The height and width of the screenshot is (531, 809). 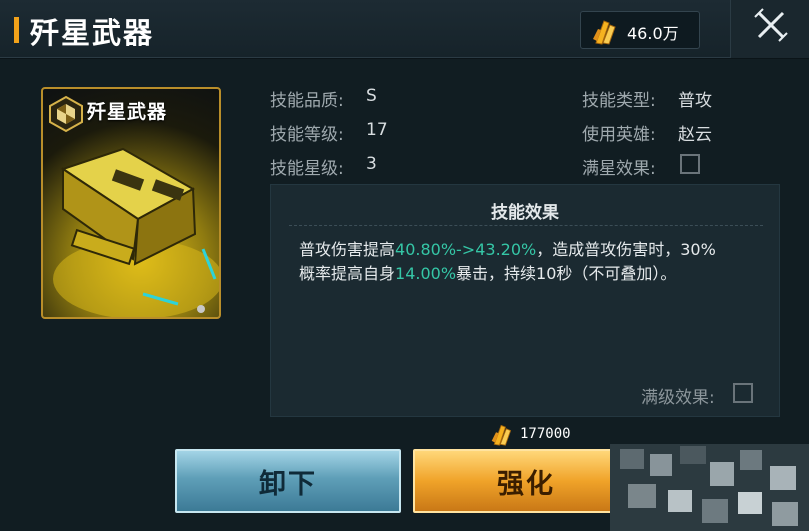 What do you see at coordinates (626, 249) in the screenshot?
I see `effect-text: ，造成普攻伤害时，30%` at bounding box center [626, 249].